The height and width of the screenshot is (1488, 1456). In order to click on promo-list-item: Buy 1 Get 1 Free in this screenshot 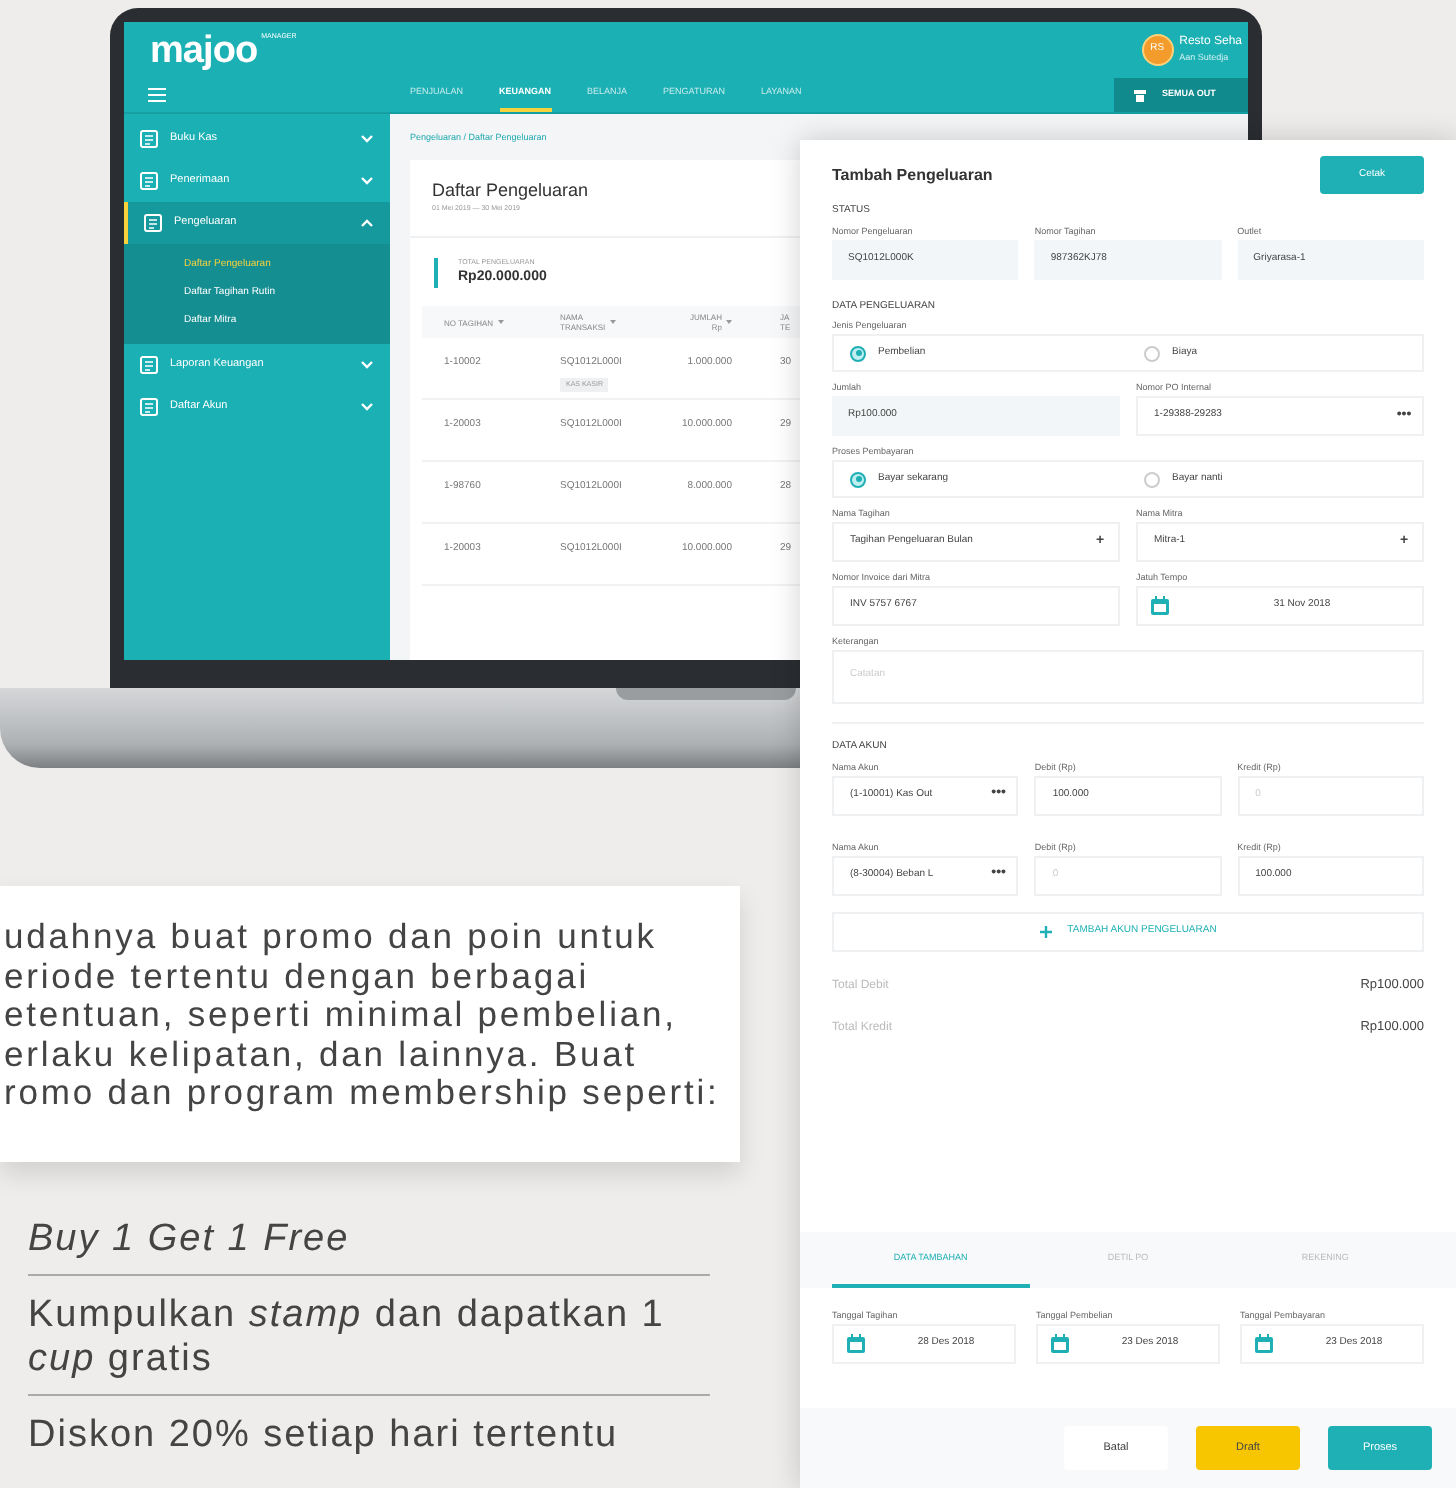, I will do `click(369, 1244)`.